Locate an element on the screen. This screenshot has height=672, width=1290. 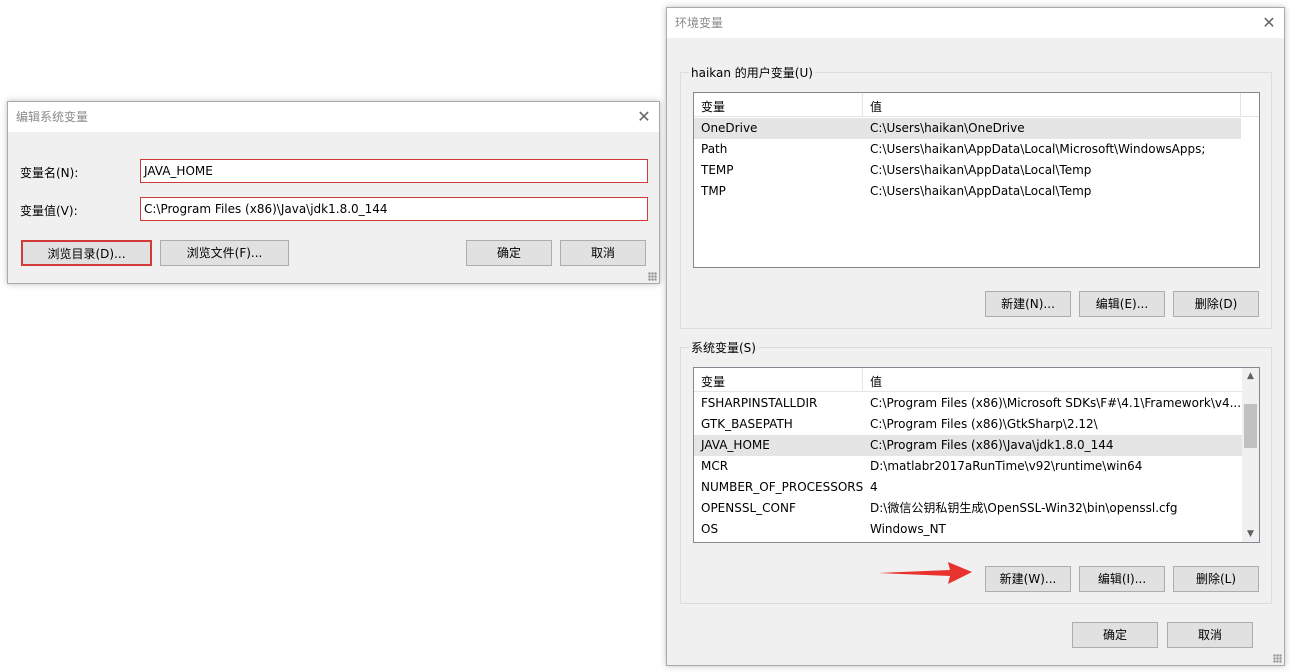
user-delete-button: 删除(D) is located at coordinates (1216, 304).